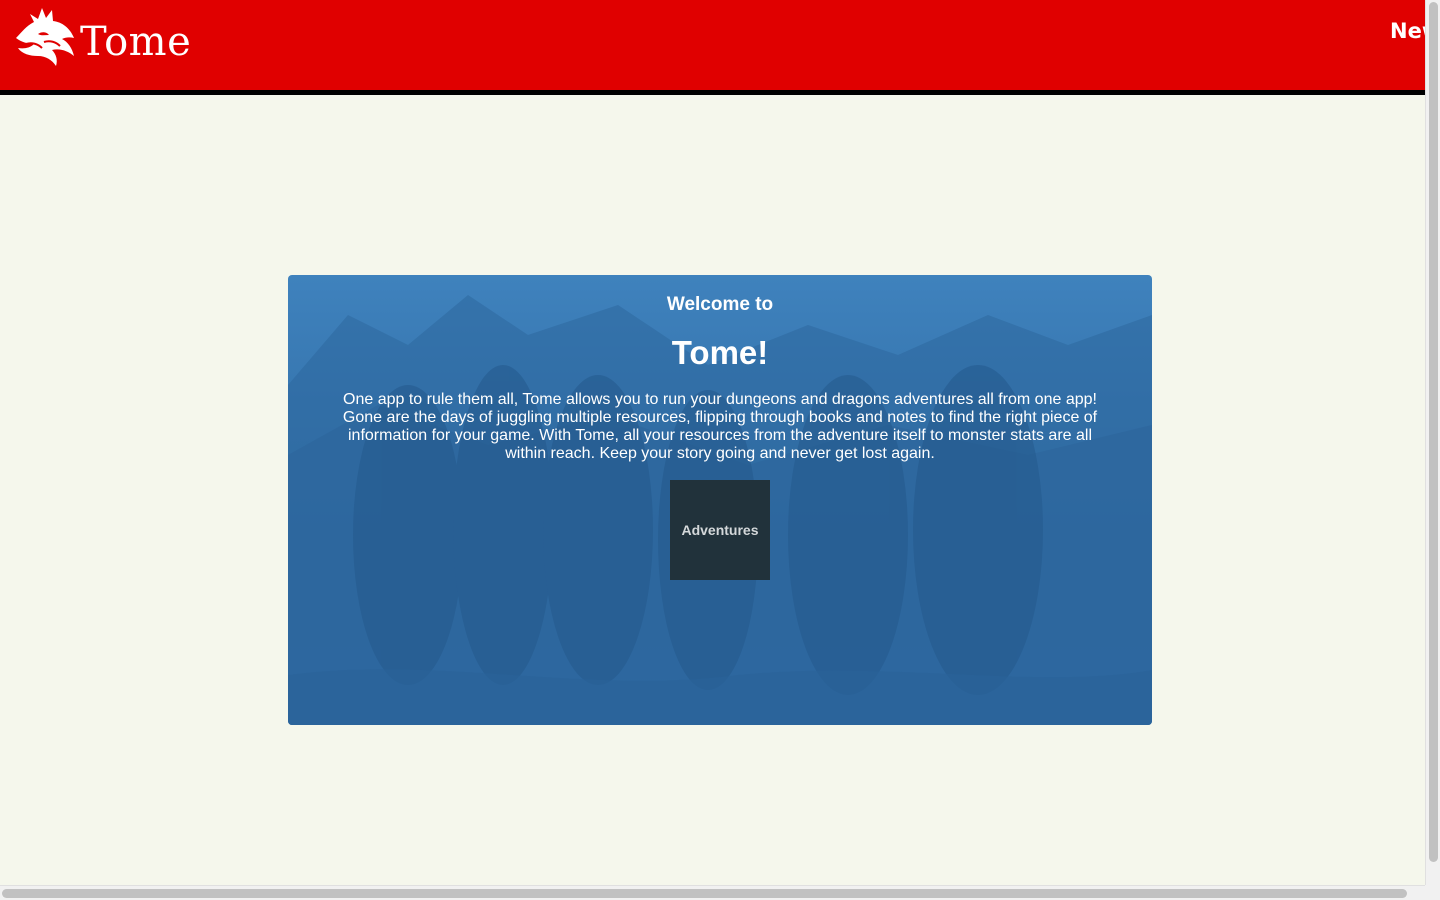 The height and width of the screenshot is (900, 1440). What do you see at coordinates (704, 893) in the screenshot?
I see `horizontal-scrollbar-thumb` at bounding box center [704, 893].